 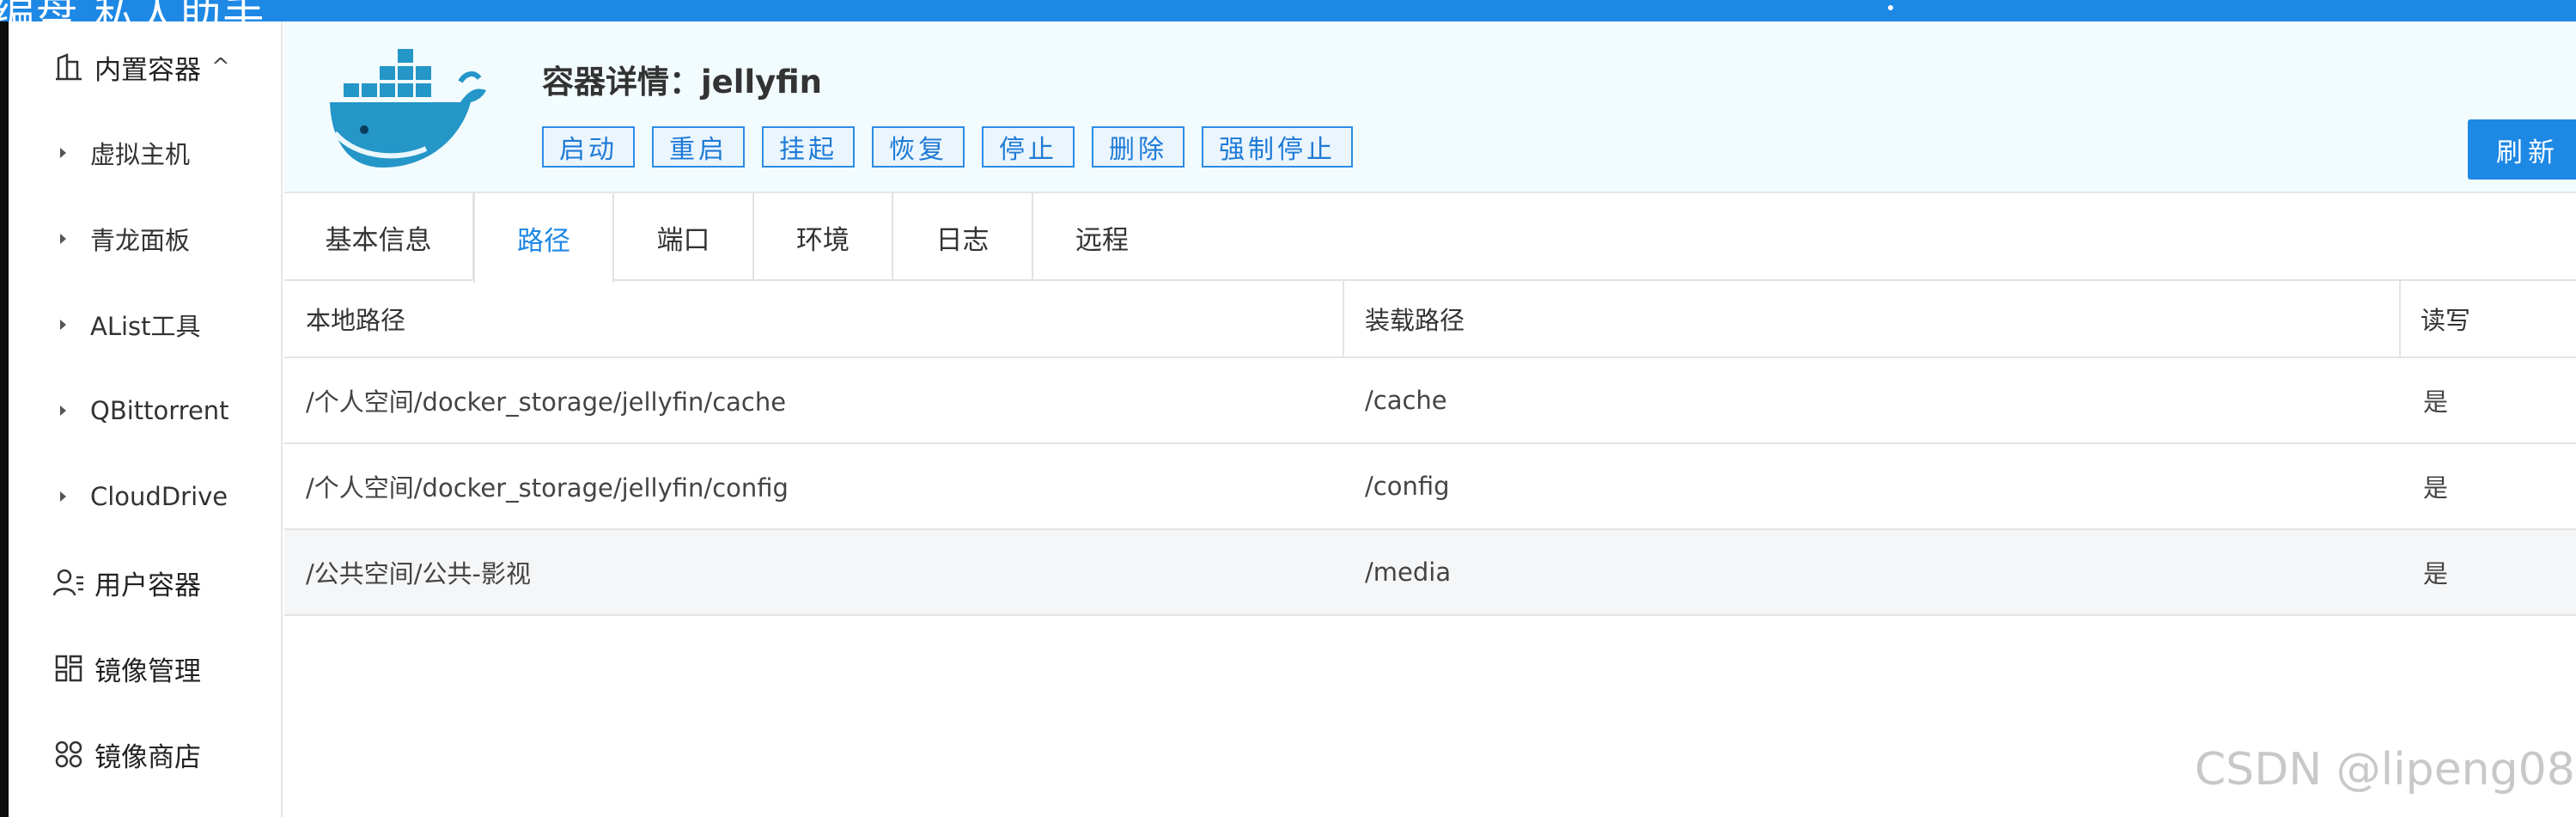 What do you see at coordinates (963, 237) in the screenshot?
I see `tab-logs: 日志` at bounding box center [963, 237].